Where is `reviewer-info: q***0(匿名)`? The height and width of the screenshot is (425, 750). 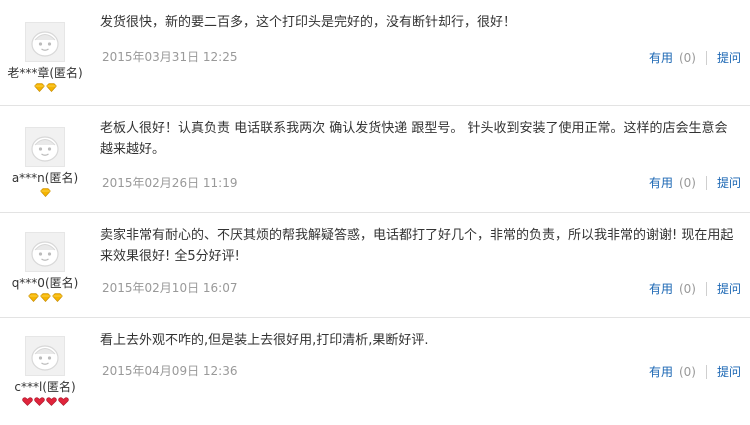 reviewer-info: q***0(匿名) is located at coordinates (45, 257).